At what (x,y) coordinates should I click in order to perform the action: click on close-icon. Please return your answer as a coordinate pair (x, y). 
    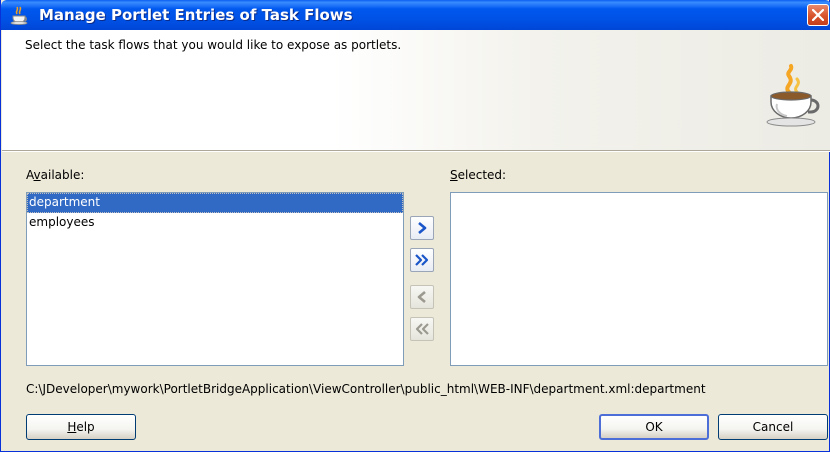
    Looking at the image, I should click on (818, 15).